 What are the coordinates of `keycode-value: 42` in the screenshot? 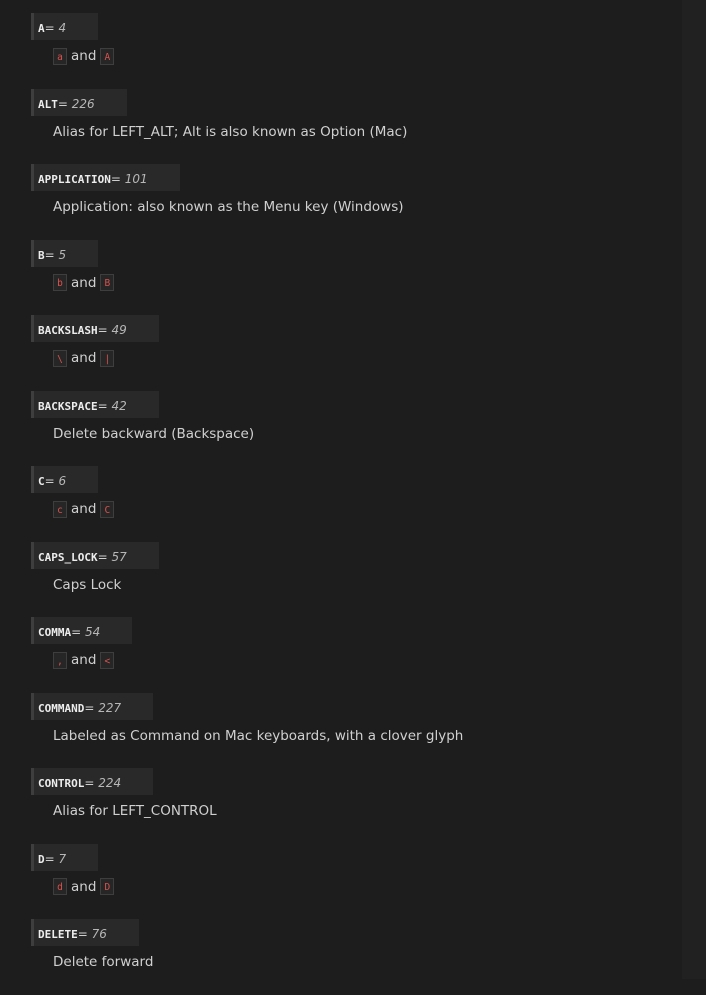 It's located at (119, 405).